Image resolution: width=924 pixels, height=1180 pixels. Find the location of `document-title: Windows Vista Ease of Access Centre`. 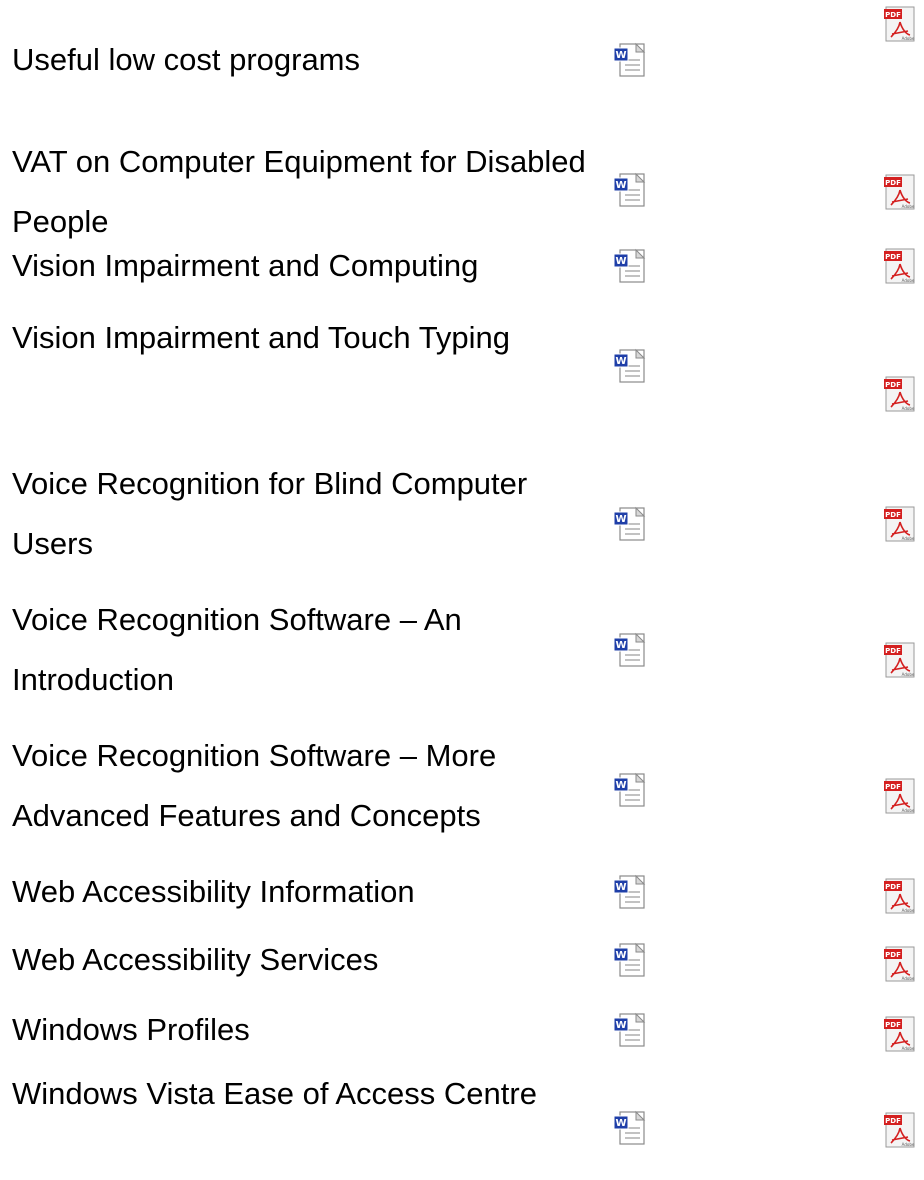

document-title: Windows Vista Ease of Access Centre is located at coordinates (282, 1094).